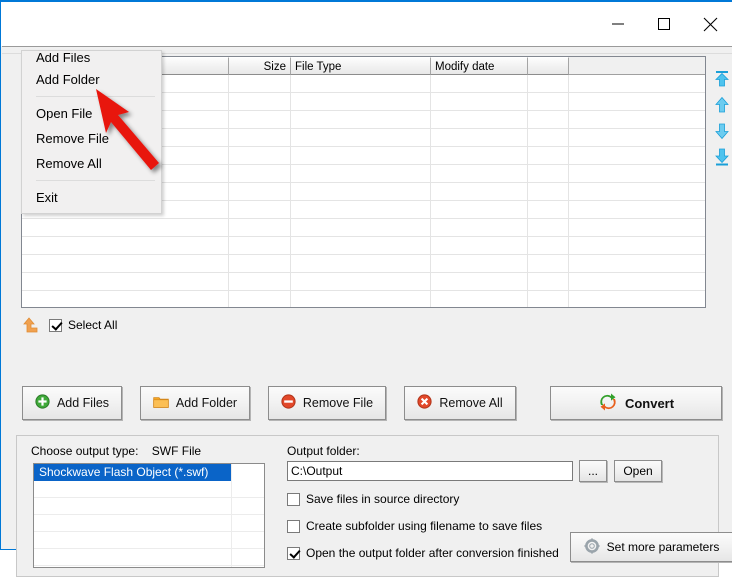 Image resolution: width=732 pixels, height=577 pixels. I want to click on close-button, so click(709, 24).